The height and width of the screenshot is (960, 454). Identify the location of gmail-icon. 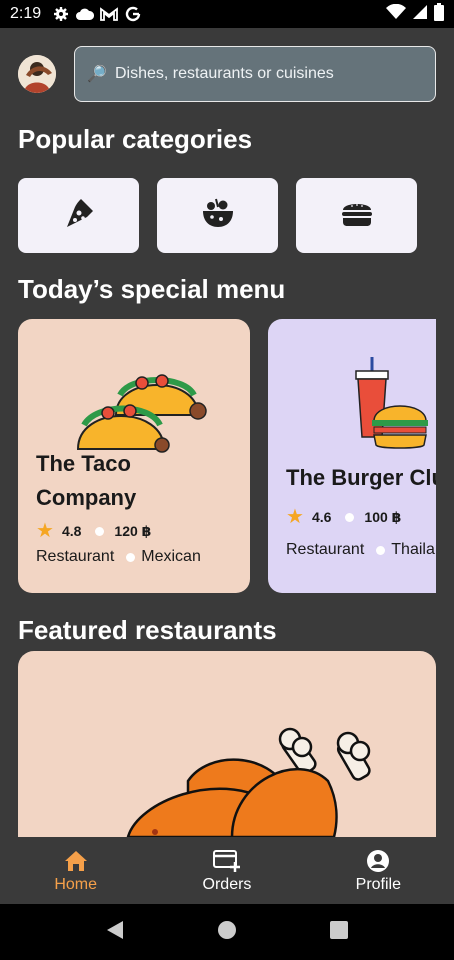
(109, 14).